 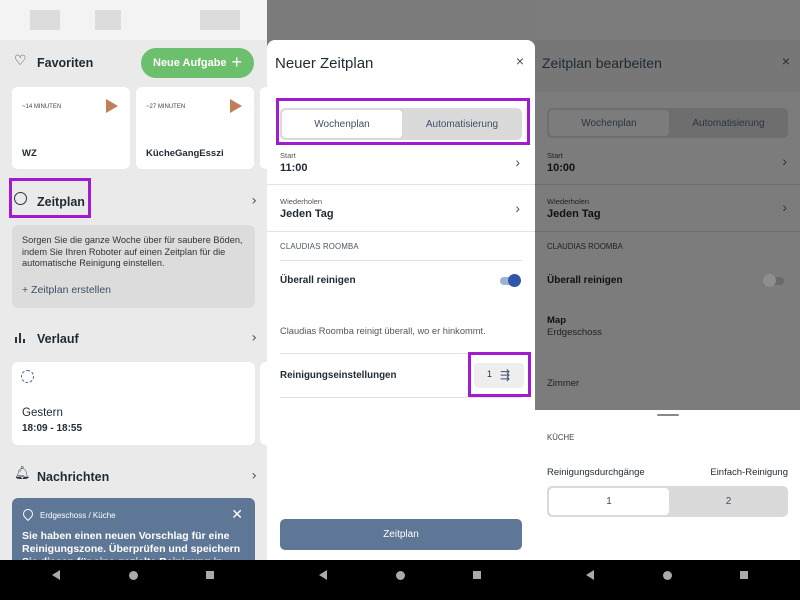 I want to click on save-schedule-button: Zeitplan, so click(x=401, y=534).